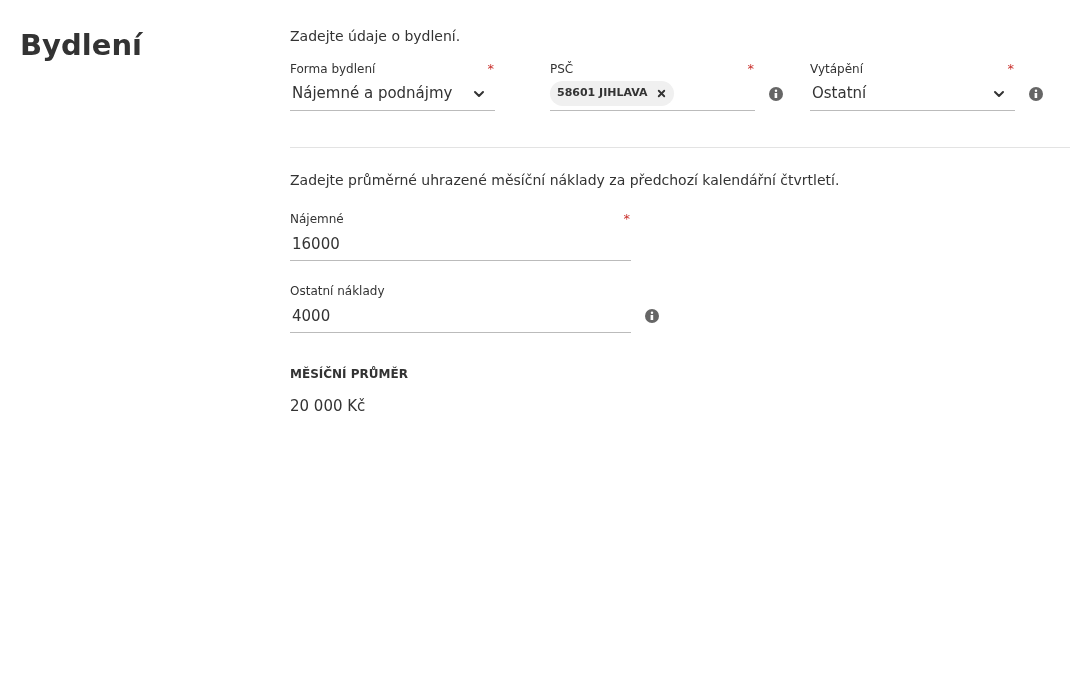  Describe the element at coordinates (562, 69) in the screenshot. I see `field-label: PSČ` at that location.